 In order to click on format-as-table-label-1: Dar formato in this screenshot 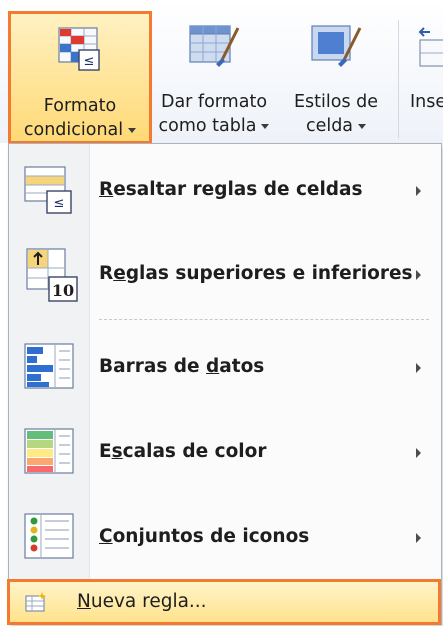, I will do `click(214, 102)`.